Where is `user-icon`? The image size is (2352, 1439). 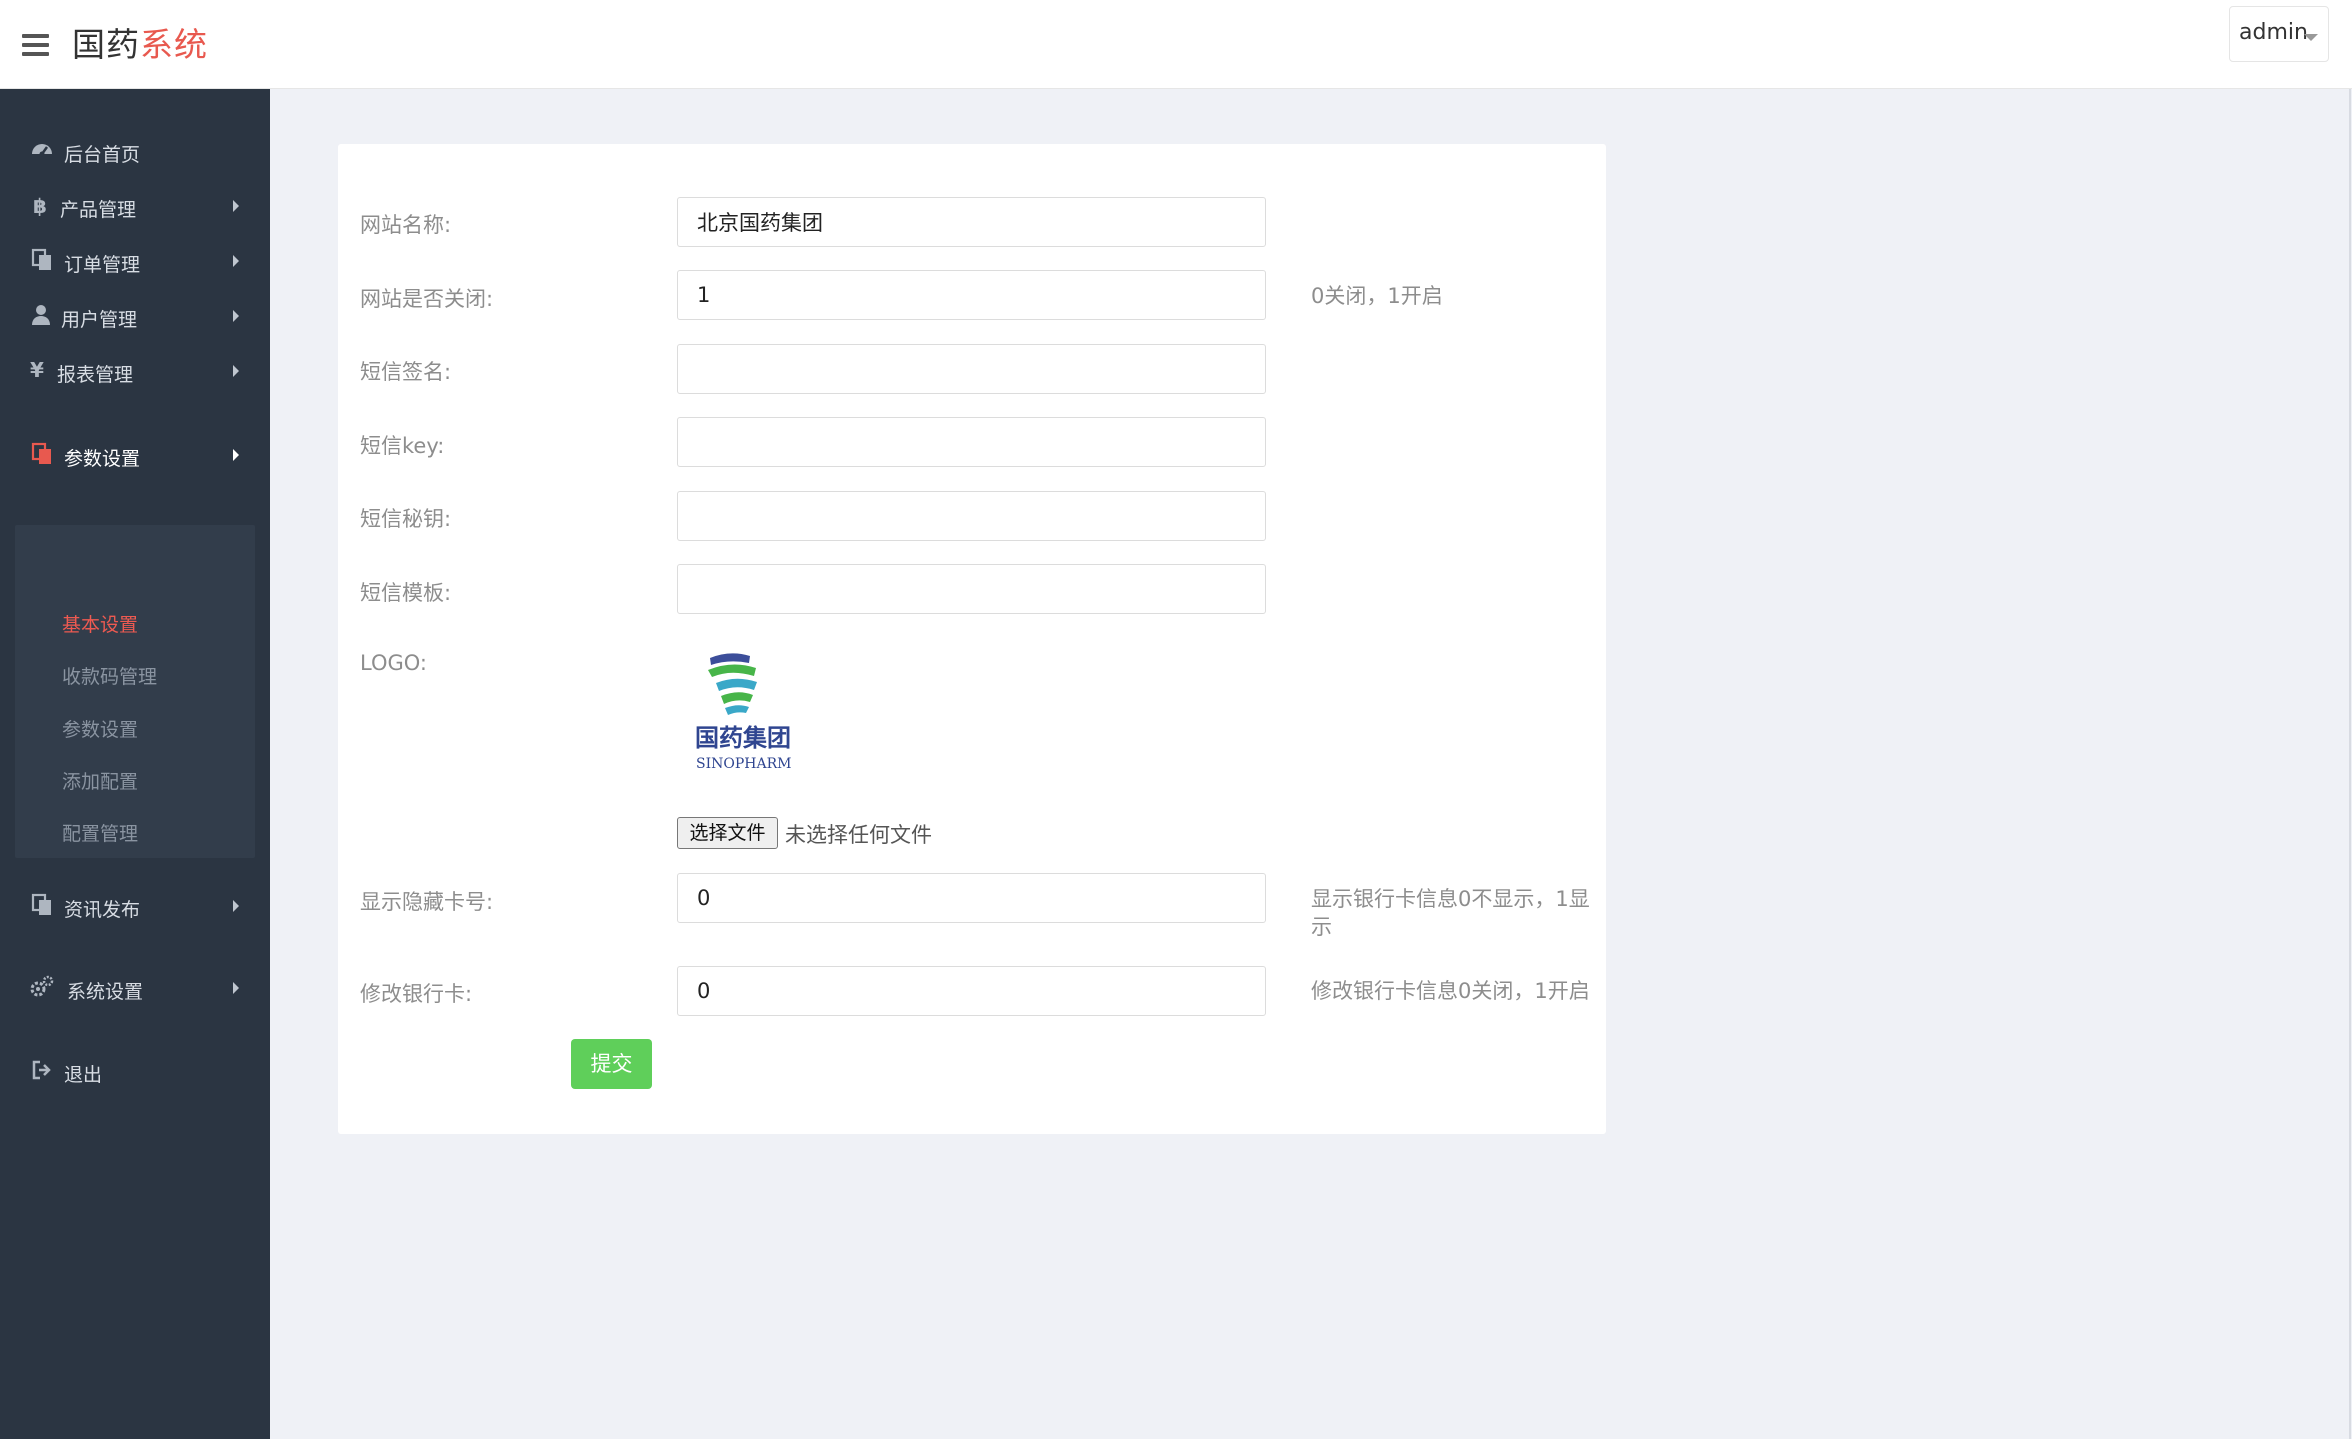 user-icon is located at coordinates (41, 315).